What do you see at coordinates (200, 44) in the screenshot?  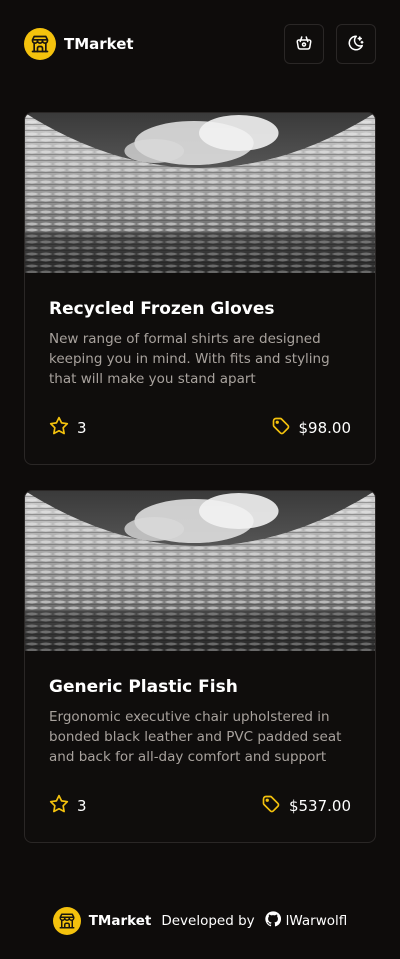 I see `header: TMarket` at bounding box center [200, 44].